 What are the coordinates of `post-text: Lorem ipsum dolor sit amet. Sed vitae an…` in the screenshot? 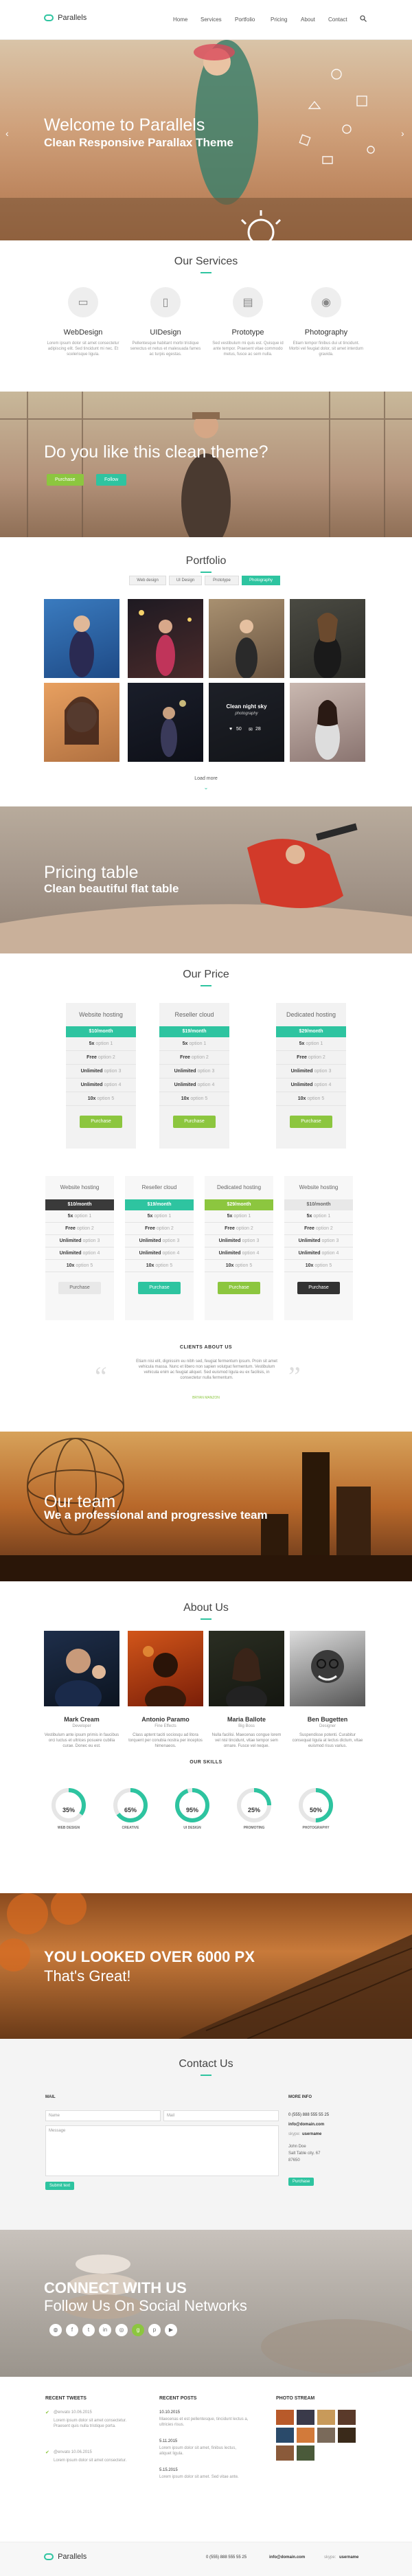 It's located at (204, 2477).